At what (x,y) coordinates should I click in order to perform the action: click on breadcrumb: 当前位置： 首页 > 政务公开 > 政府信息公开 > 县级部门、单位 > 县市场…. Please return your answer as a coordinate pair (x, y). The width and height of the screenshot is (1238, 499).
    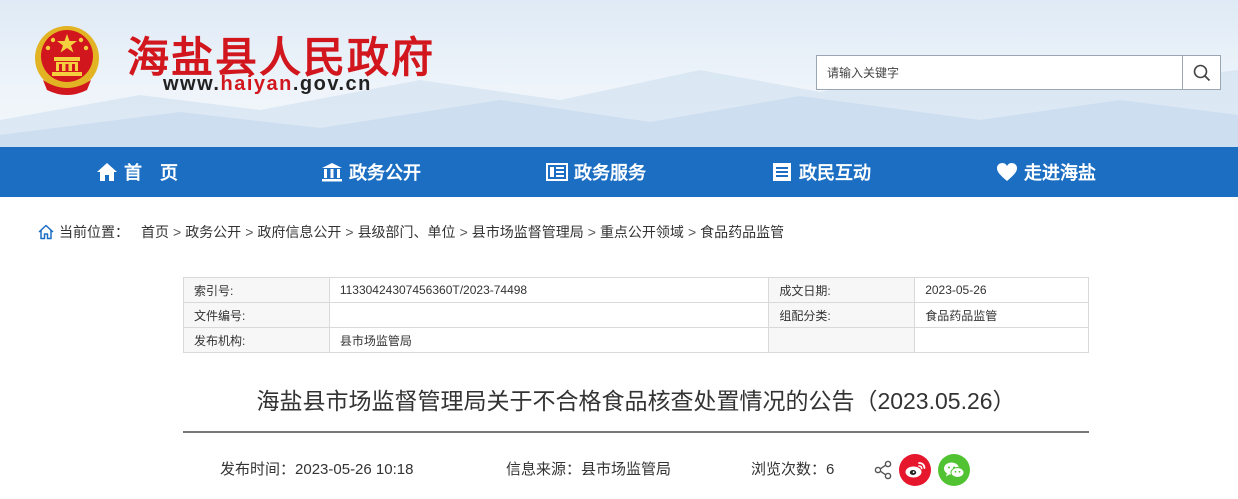
    Looking at the image, I should click on (410, 232).